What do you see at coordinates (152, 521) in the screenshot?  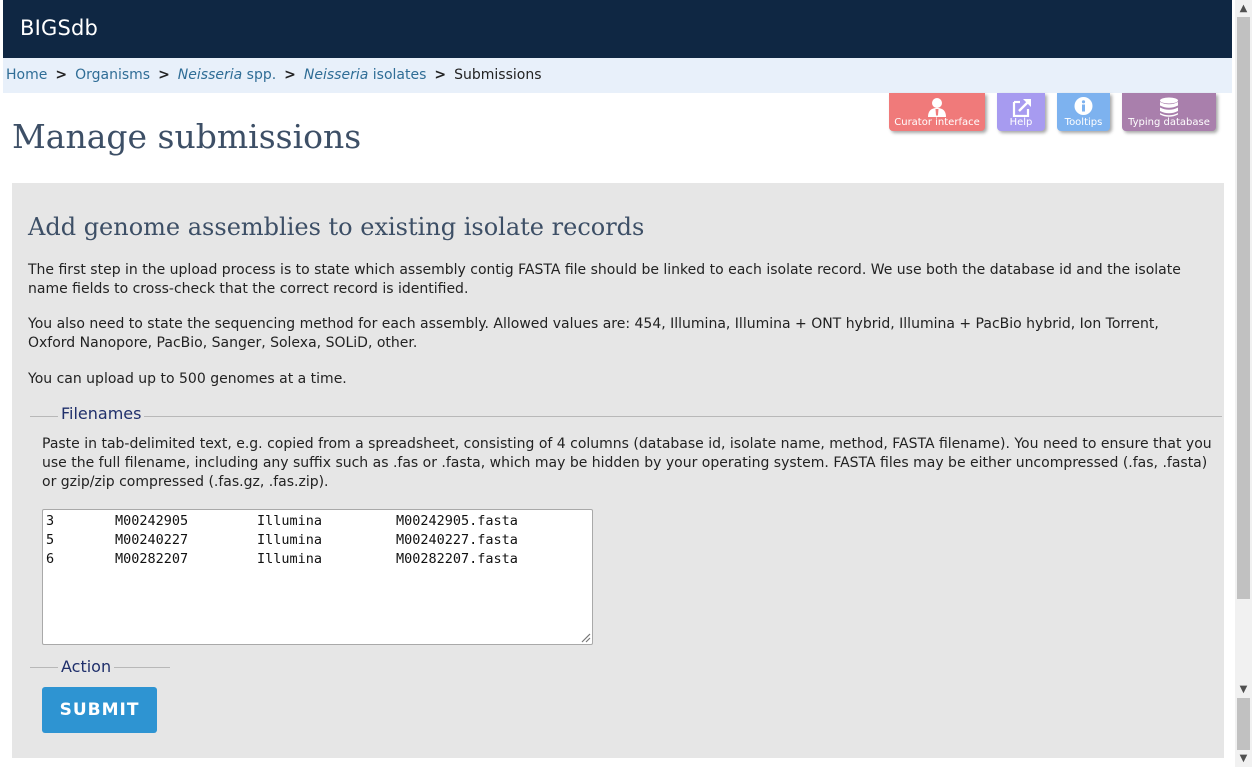 I see `isolate-name-cell: M00242905` at bounding box center [152, 521].